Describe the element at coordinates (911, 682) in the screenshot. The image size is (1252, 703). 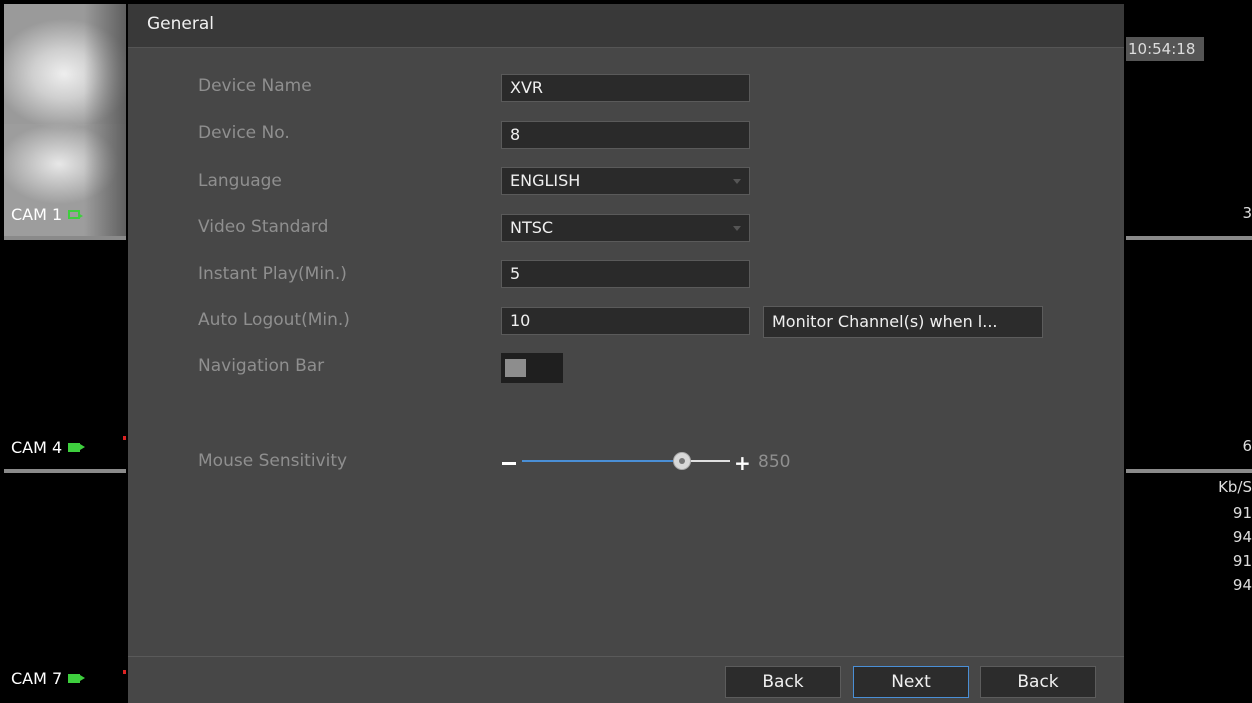
I see `next-button: Next` at that location.